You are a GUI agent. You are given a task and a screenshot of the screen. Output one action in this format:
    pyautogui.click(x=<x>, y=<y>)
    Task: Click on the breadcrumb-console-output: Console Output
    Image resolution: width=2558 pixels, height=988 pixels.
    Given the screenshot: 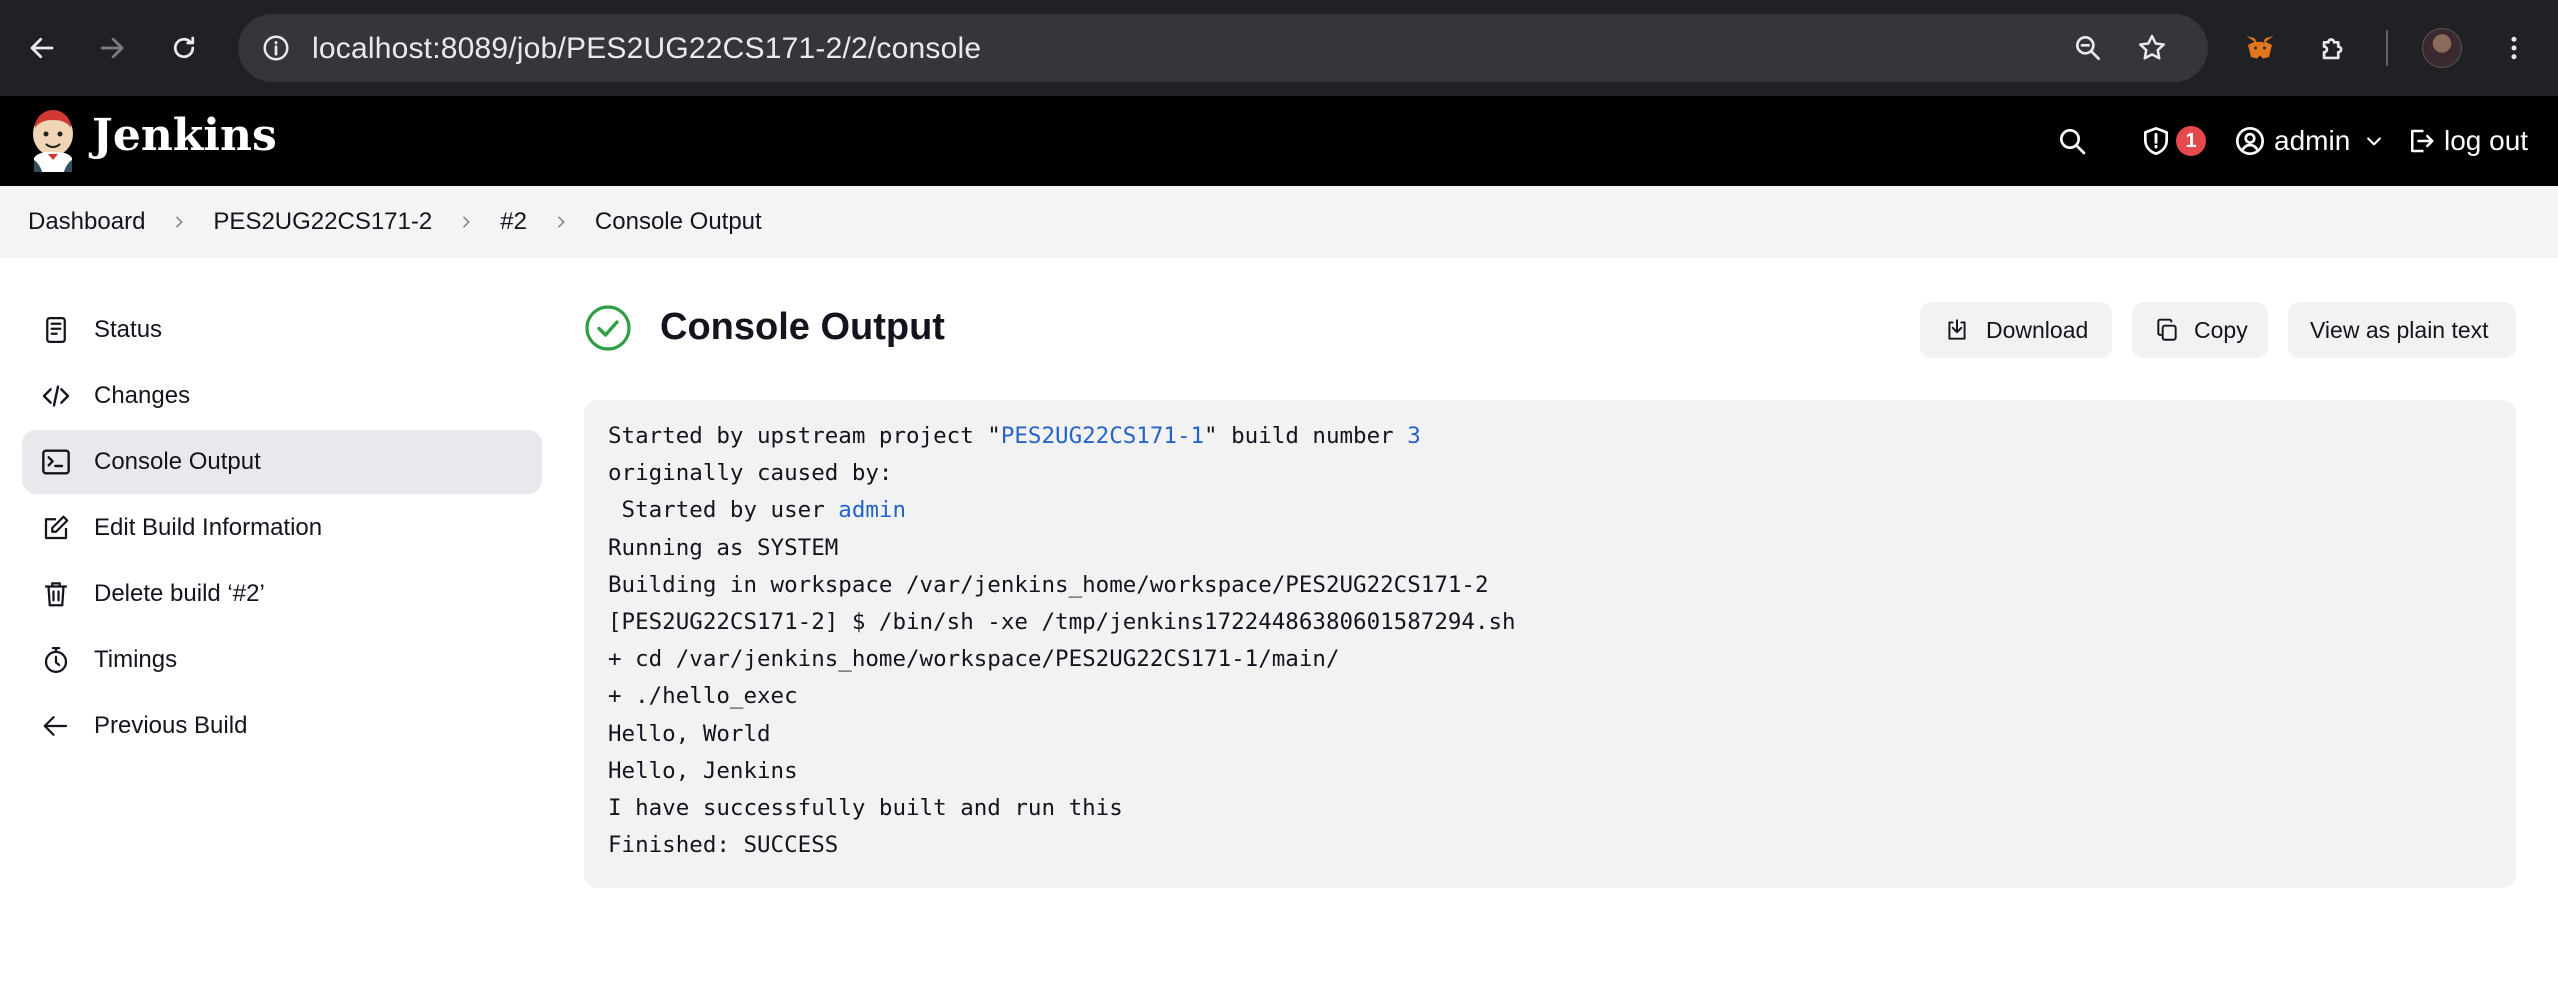 What is the action you would take?
    pyautogui.click(x=678, y=222)
    